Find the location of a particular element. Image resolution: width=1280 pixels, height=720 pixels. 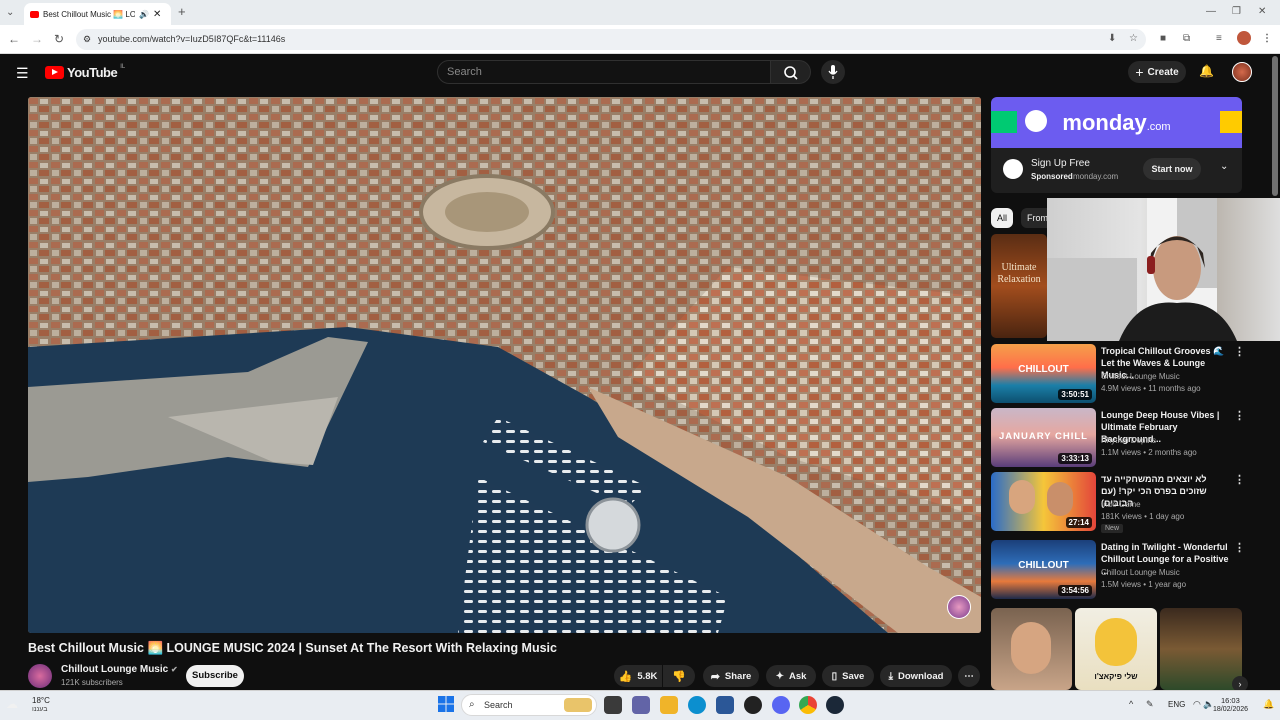

search-icon is located at coordinates (791, 73).